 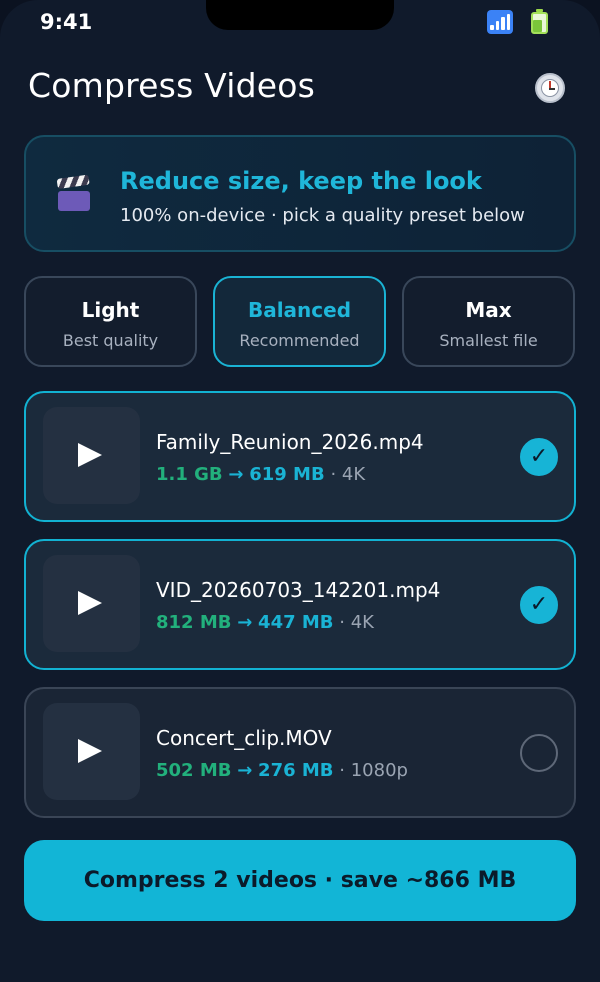 I want to click on preset-title: Light, so click(x=110, y=310).